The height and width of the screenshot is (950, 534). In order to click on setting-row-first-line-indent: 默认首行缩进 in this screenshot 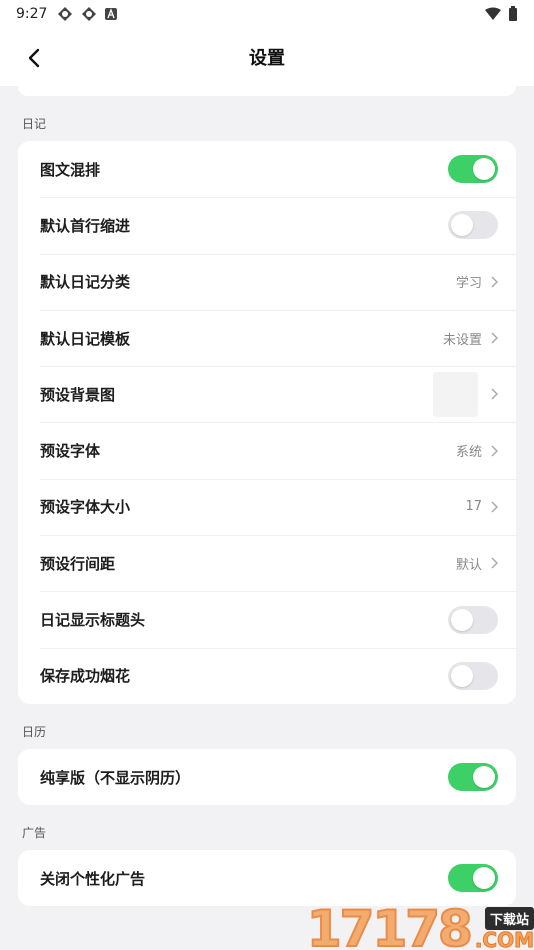, I will do `click(267, 225)`.